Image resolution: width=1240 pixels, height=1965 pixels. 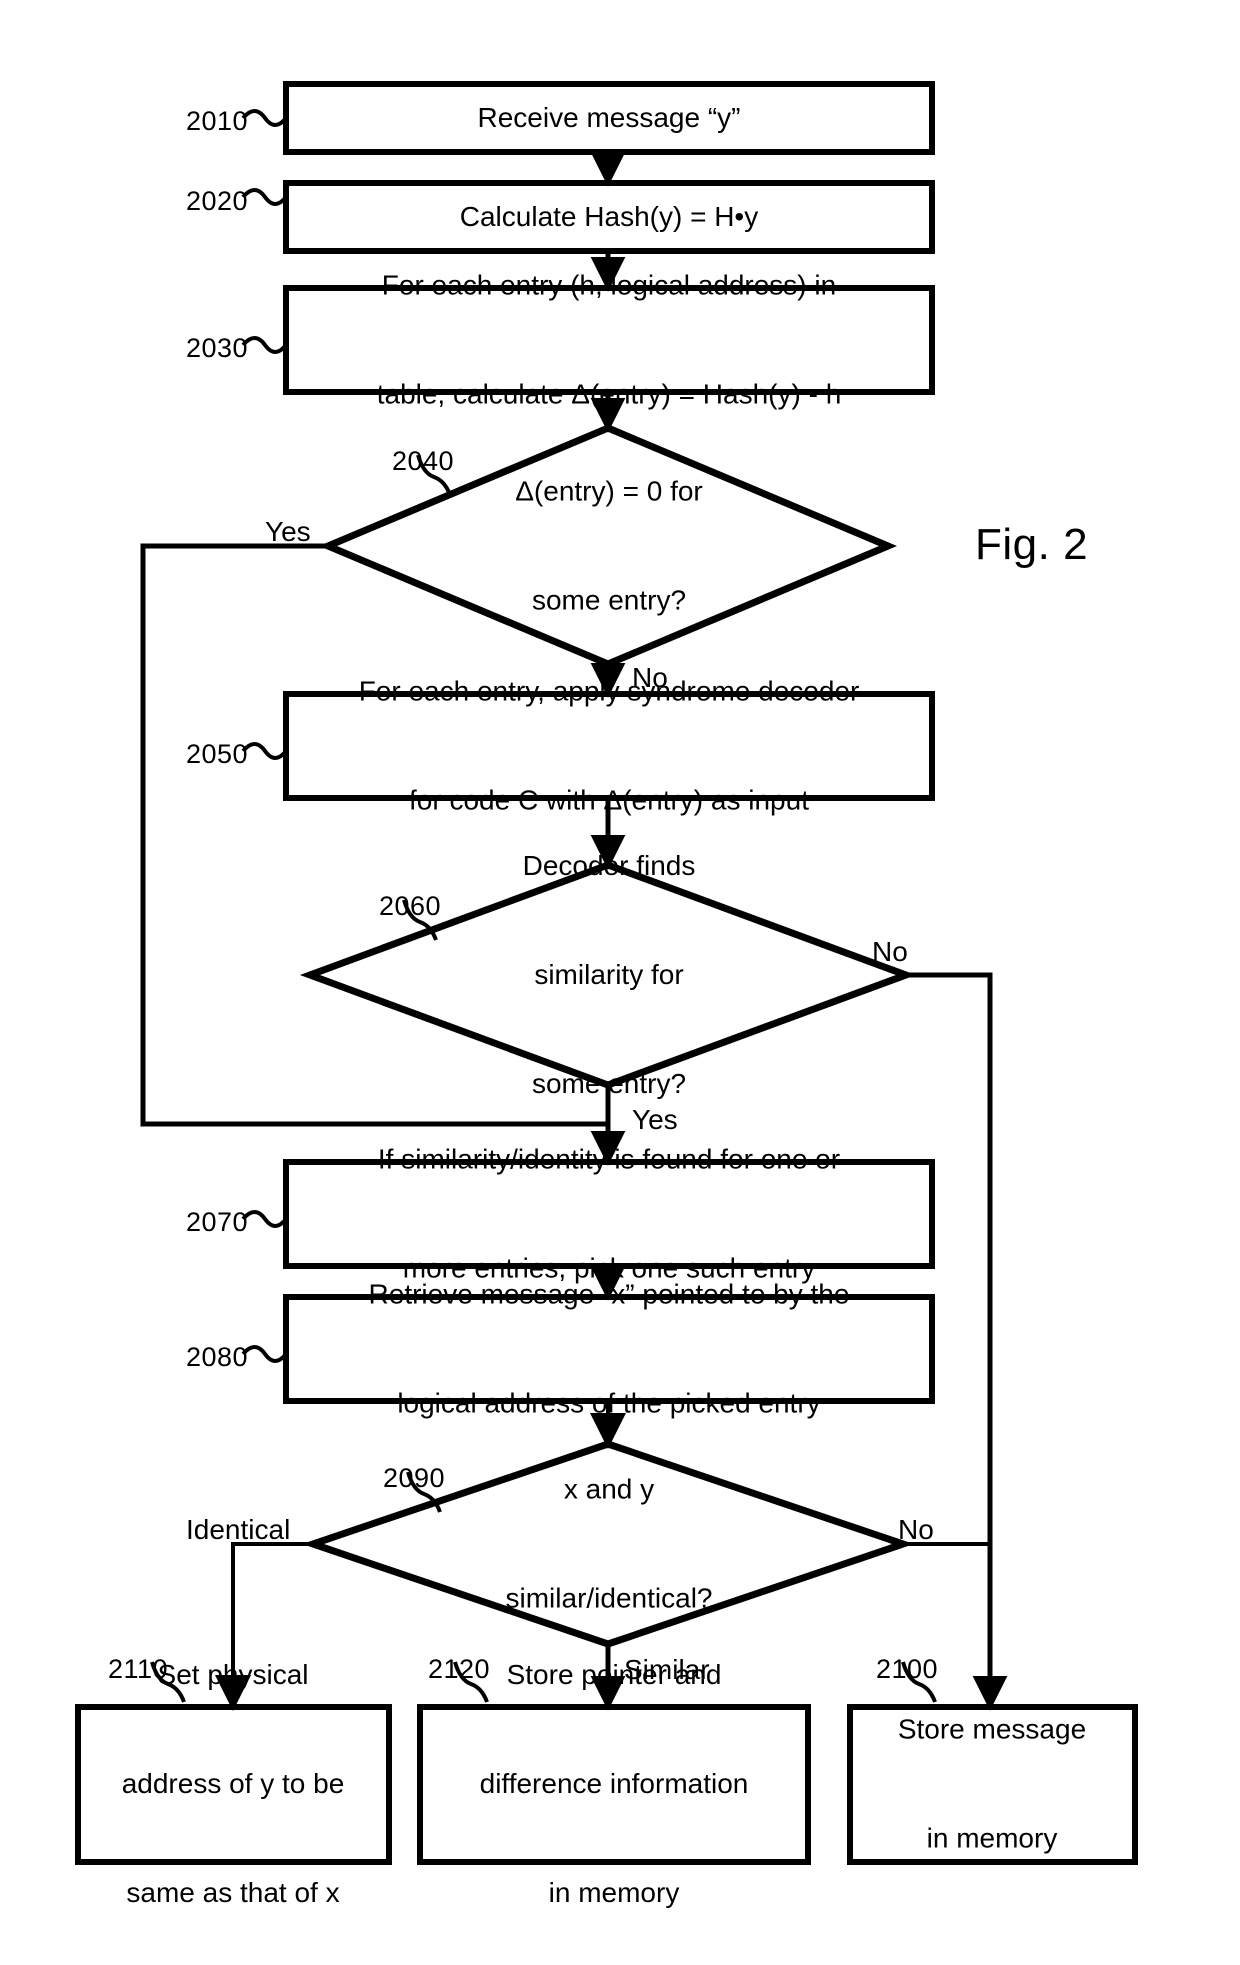 I want to click on edge-label-2040-yes: Yes, so click(x=288, y=531).